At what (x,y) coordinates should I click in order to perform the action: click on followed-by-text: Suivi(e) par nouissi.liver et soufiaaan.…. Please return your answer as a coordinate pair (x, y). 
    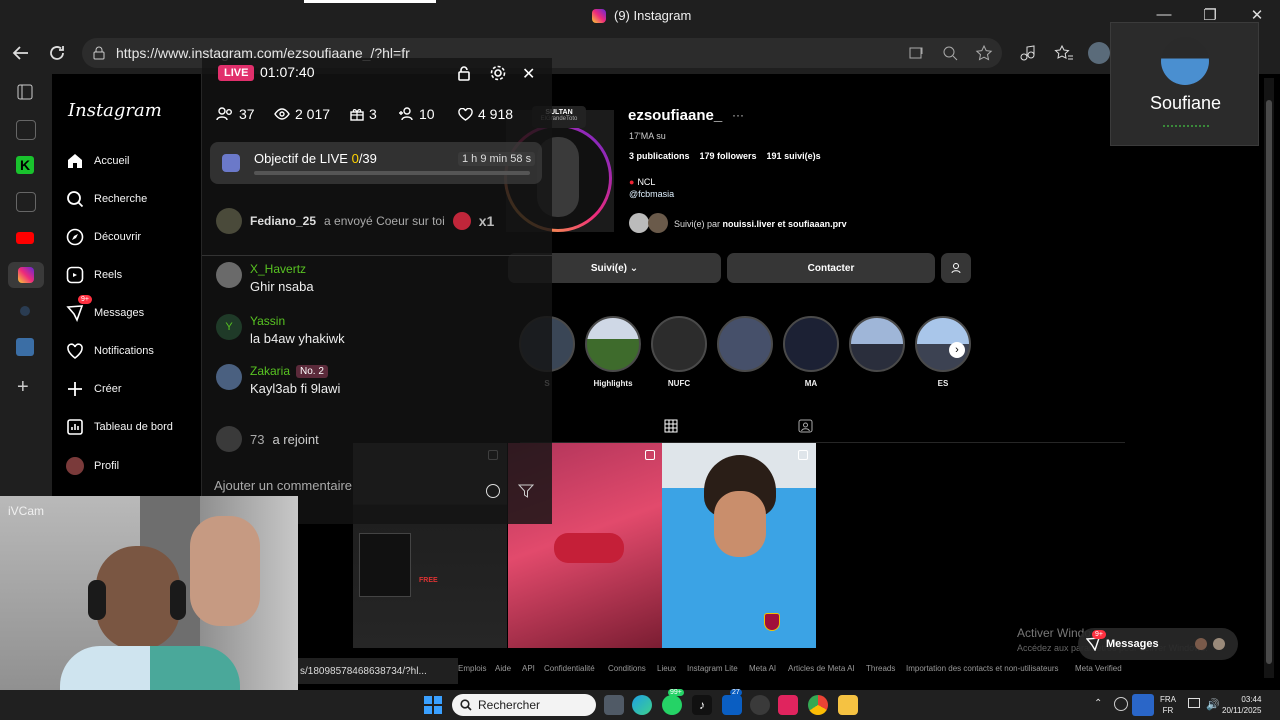
    Looking at the image, I should click on (760, 224).